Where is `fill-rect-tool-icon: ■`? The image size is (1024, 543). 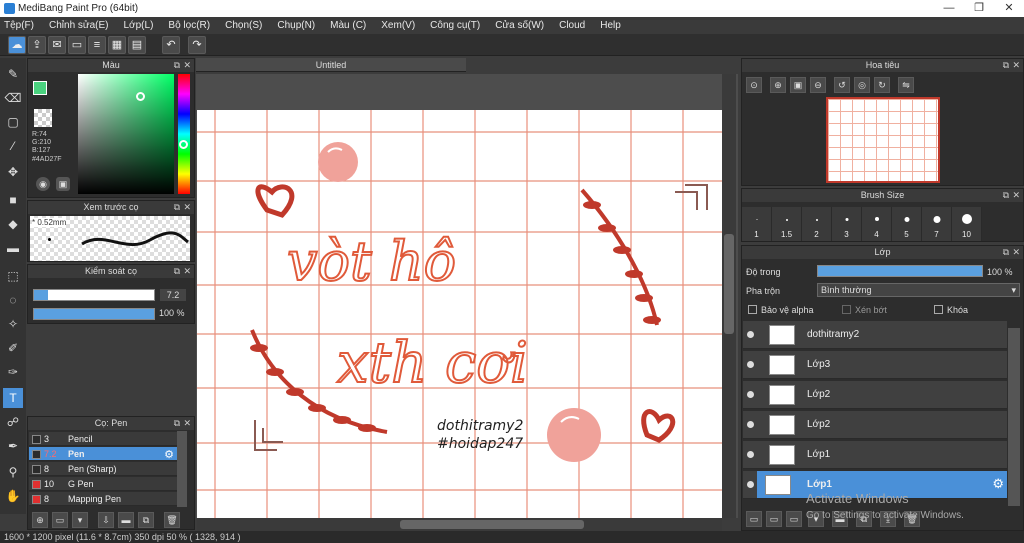
fill-rect-tool-icon: ■ is located at coordinates (13, 200).